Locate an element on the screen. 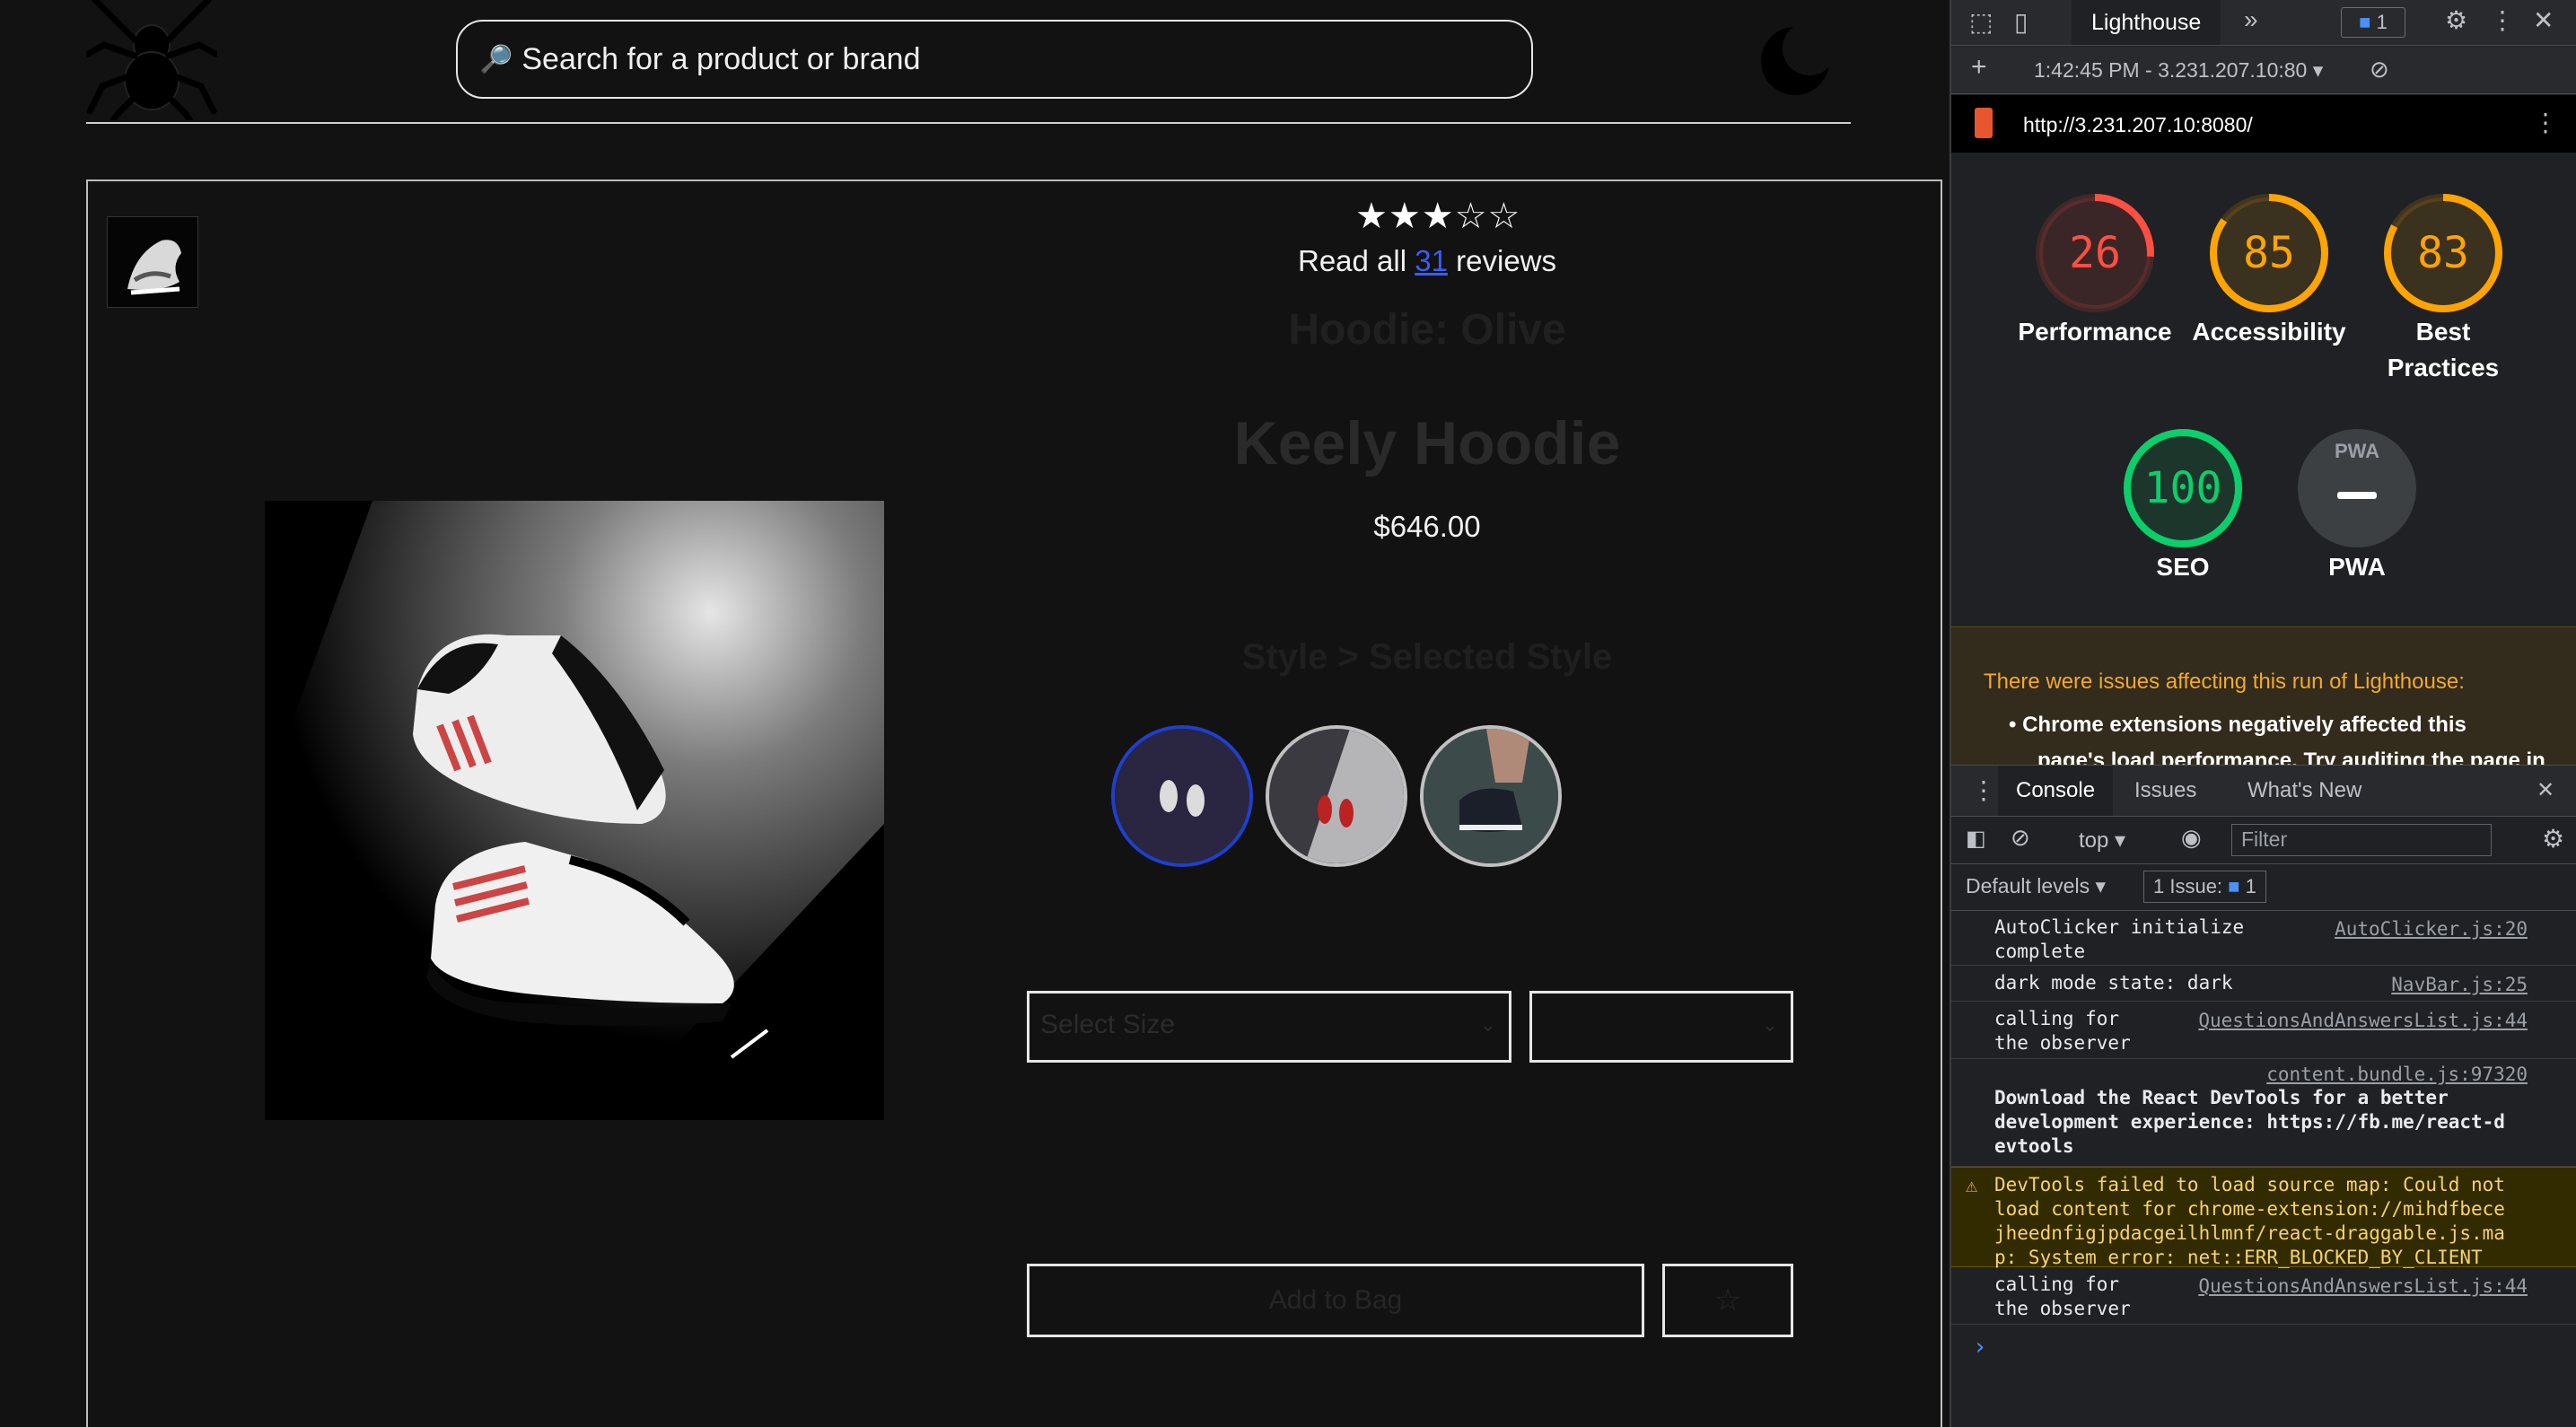 The image size is (2576, 1427). selected-style-label: Style > Selected Style is located at coordinates (1427, 657).